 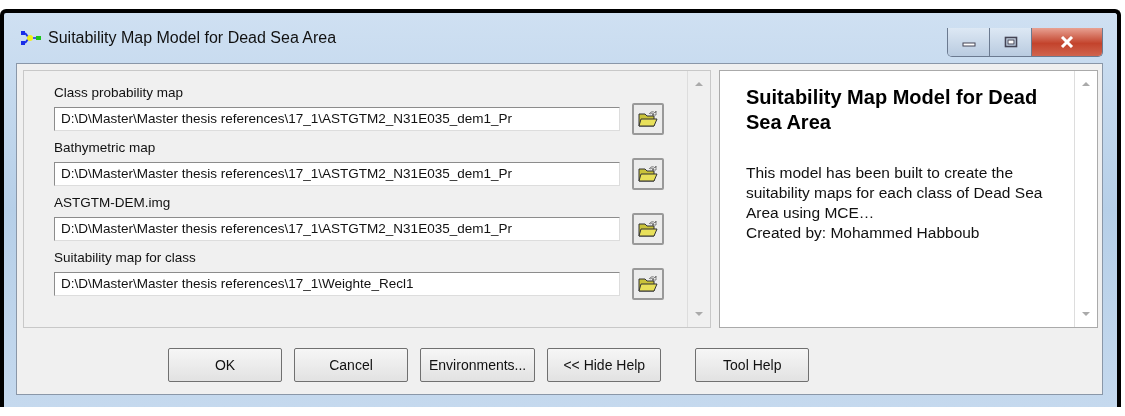 What do you see at coordinates (337, 284) in the screenshot?
I see `path-field: D:\D\Master\Master thesis references\17_1\Weighte_Recl1` at bounding box center [337, 284].